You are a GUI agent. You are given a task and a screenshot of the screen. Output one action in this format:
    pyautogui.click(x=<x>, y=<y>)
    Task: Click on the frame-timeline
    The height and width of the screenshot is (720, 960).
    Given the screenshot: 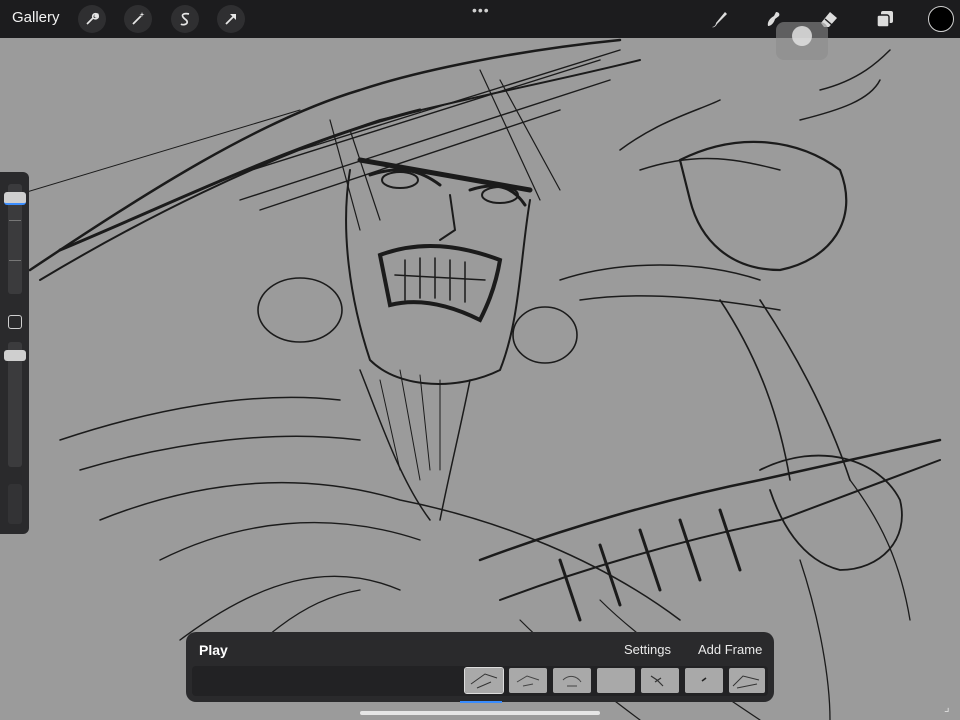 What is the action you would take?
    pyautogui.click(x=480, y=681)
    